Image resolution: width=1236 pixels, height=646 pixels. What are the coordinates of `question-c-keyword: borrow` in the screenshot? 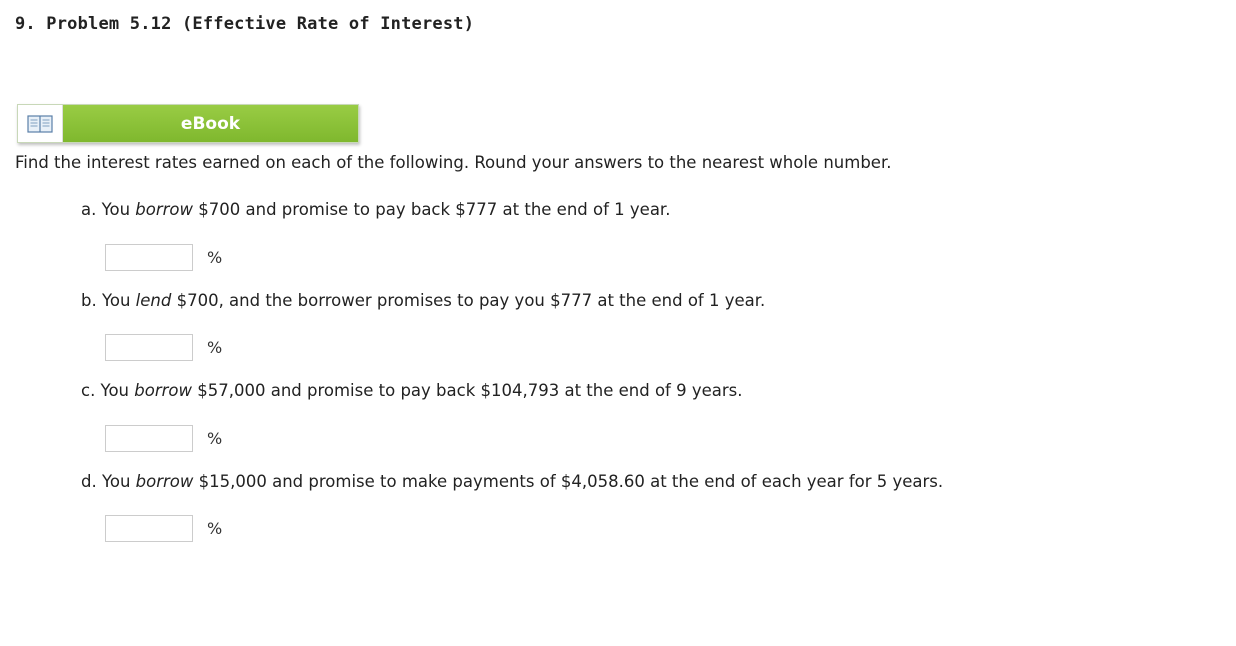 It's located at (163, 390).